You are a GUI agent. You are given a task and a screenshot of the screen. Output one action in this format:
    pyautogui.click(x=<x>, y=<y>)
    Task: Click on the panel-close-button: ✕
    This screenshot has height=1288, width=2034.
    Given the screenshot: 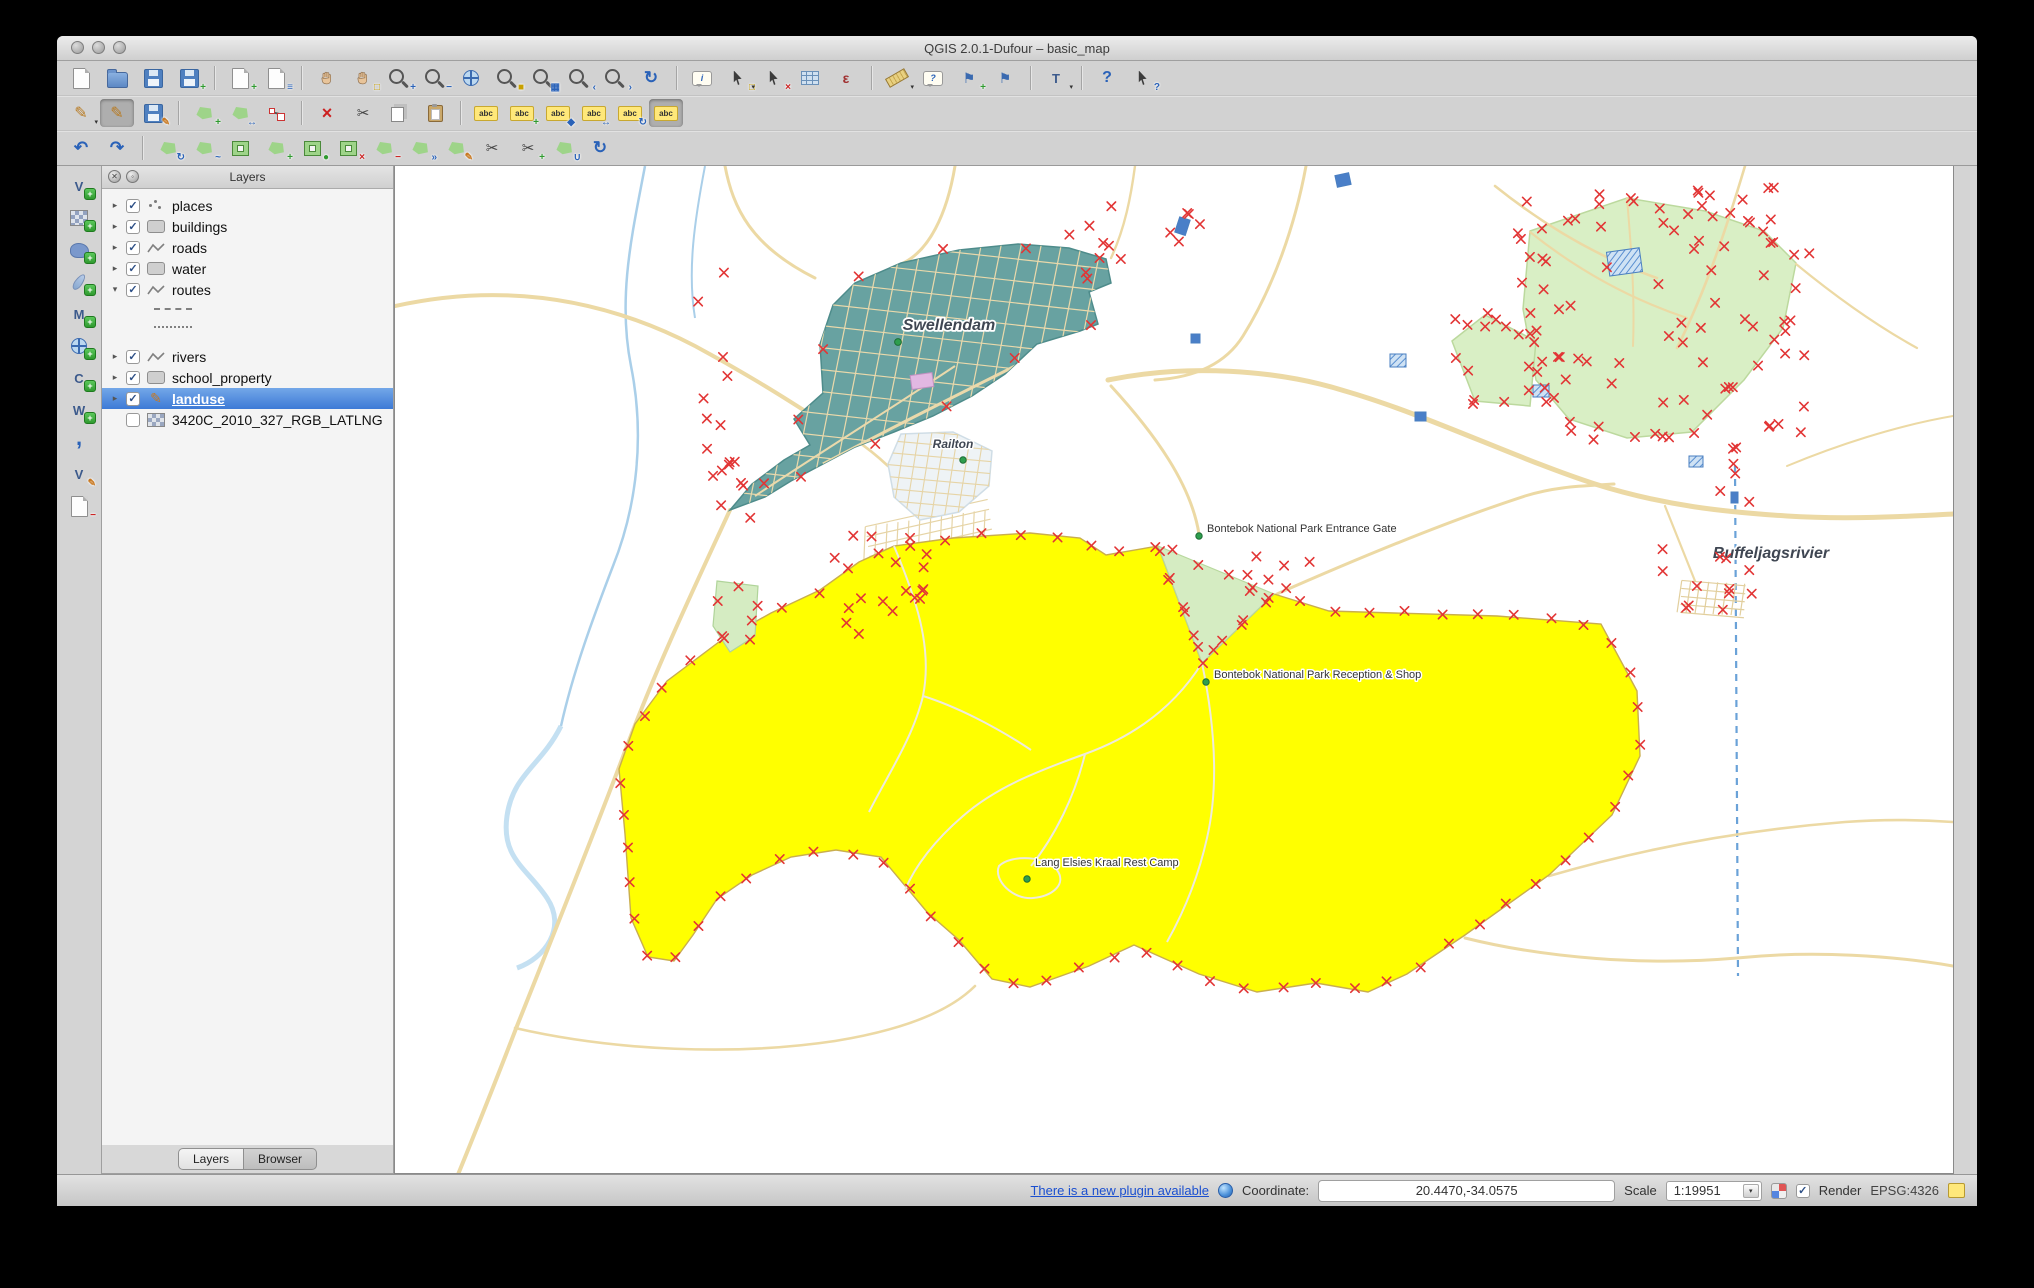 What is the action you would take?
    pyautogui.click(x=114, y=176)
    